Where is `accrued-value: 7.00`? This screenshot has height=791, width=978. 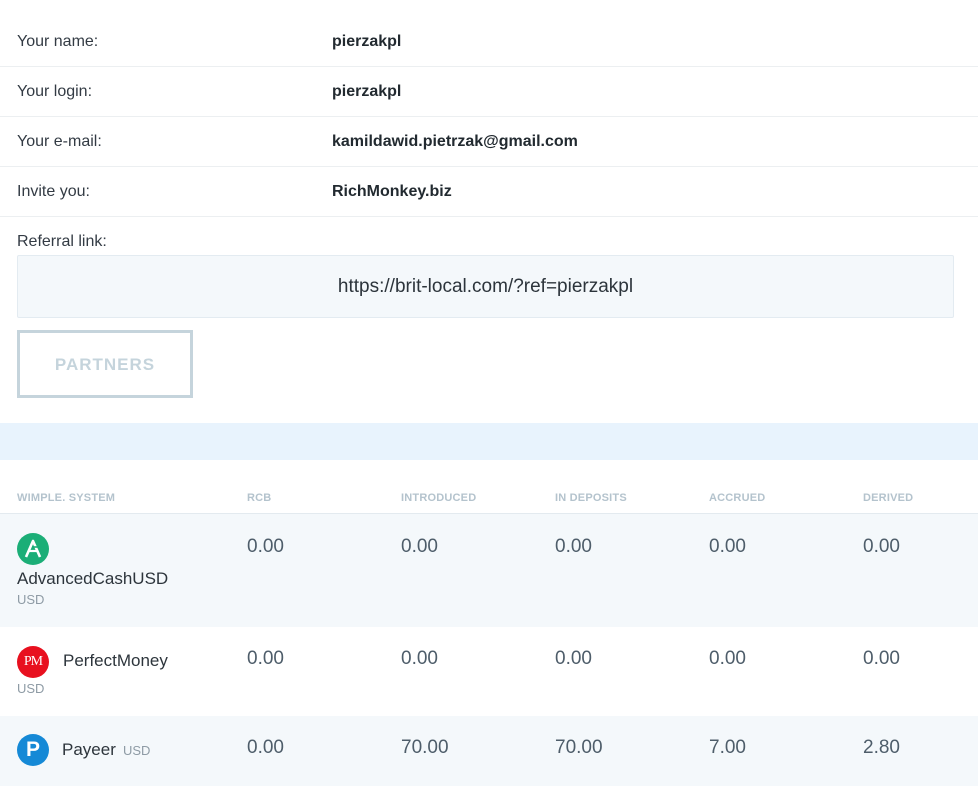
accrued-value: 7.00 is located at coordinates (727, 747).